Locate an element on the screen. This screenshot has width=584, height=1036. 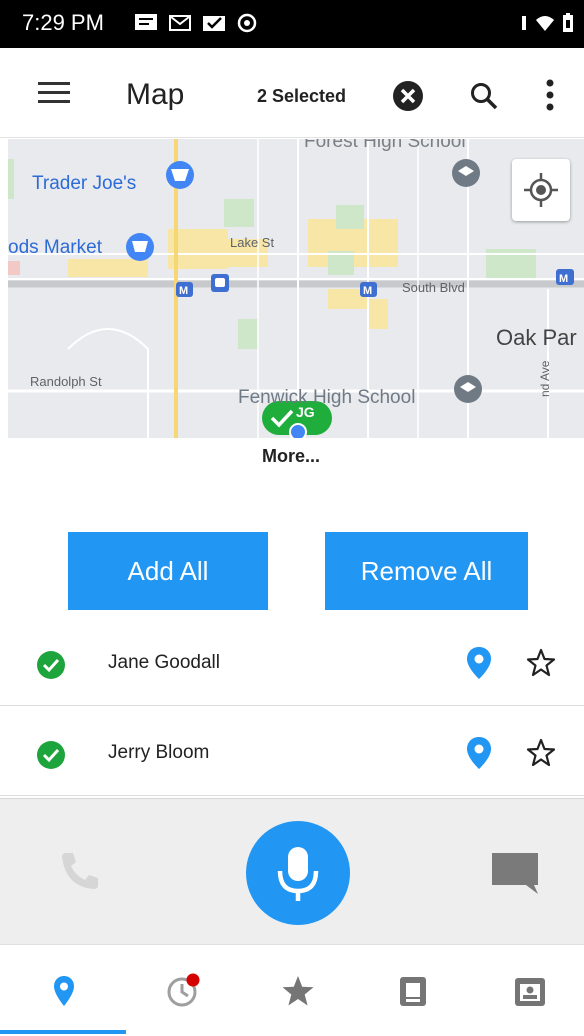
search-icon is located at coordinates (484, 96).